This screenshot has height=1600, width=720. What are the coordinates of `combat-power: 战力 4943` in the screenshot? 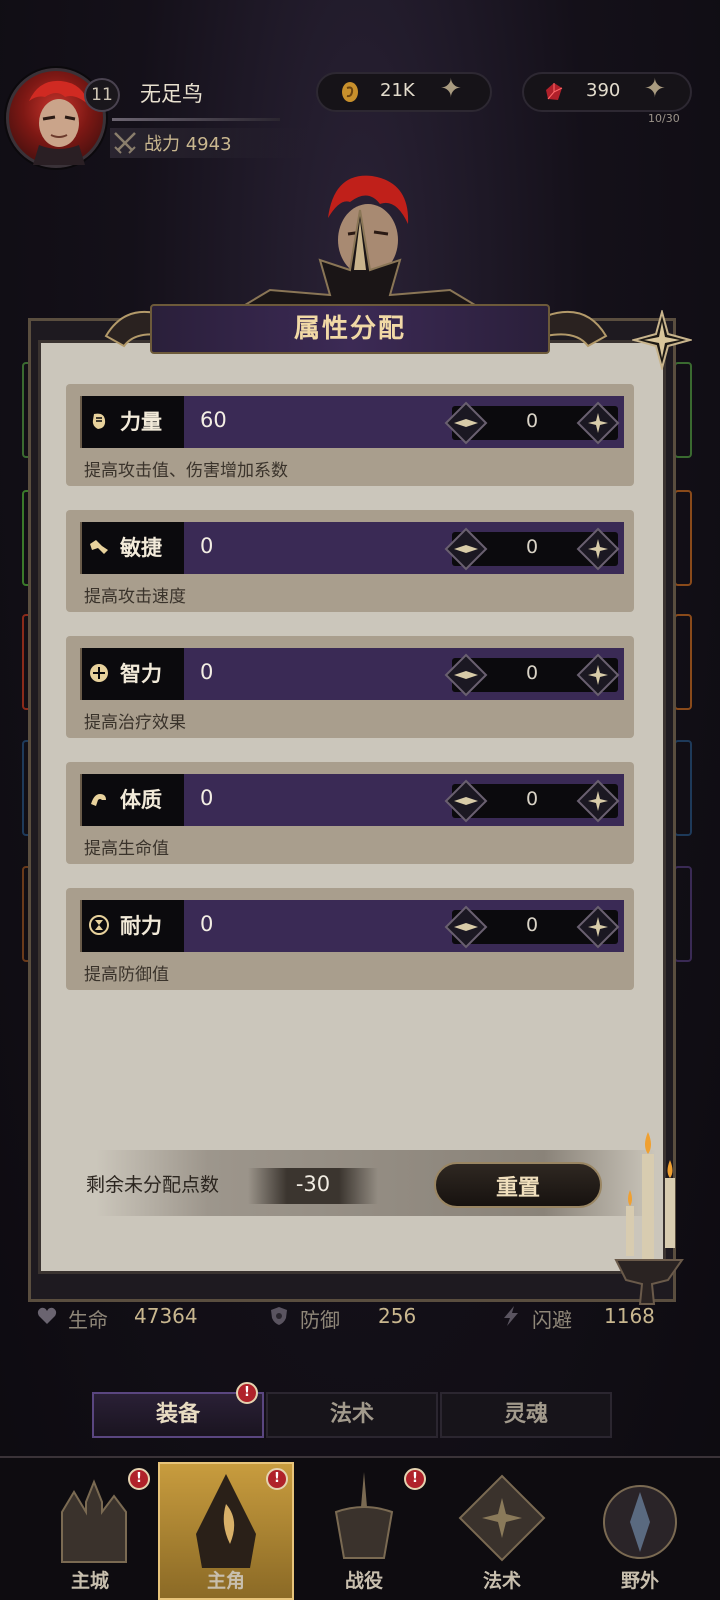 It's located at (188, 144).